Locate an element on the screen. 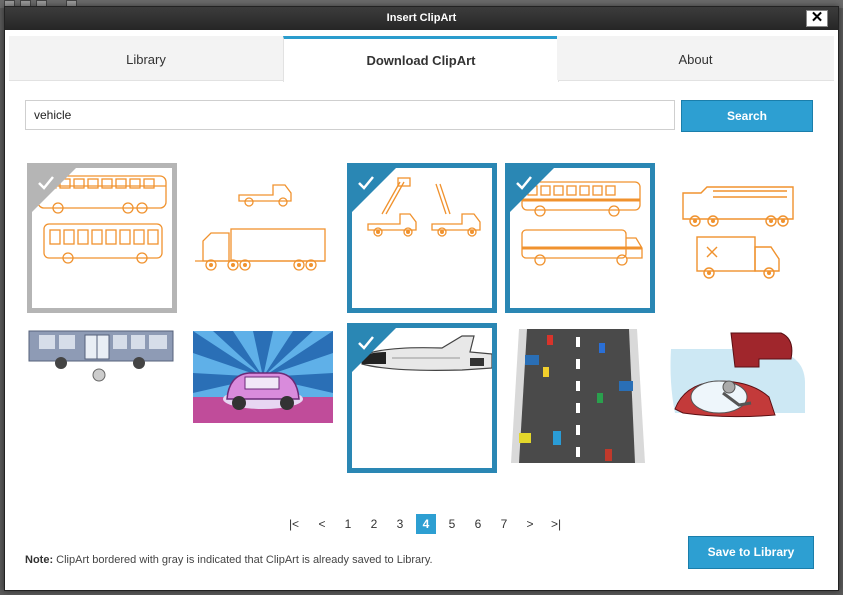  clipart-thumbnail-fire-truck-ambulance is located at coordinates (742, 238).